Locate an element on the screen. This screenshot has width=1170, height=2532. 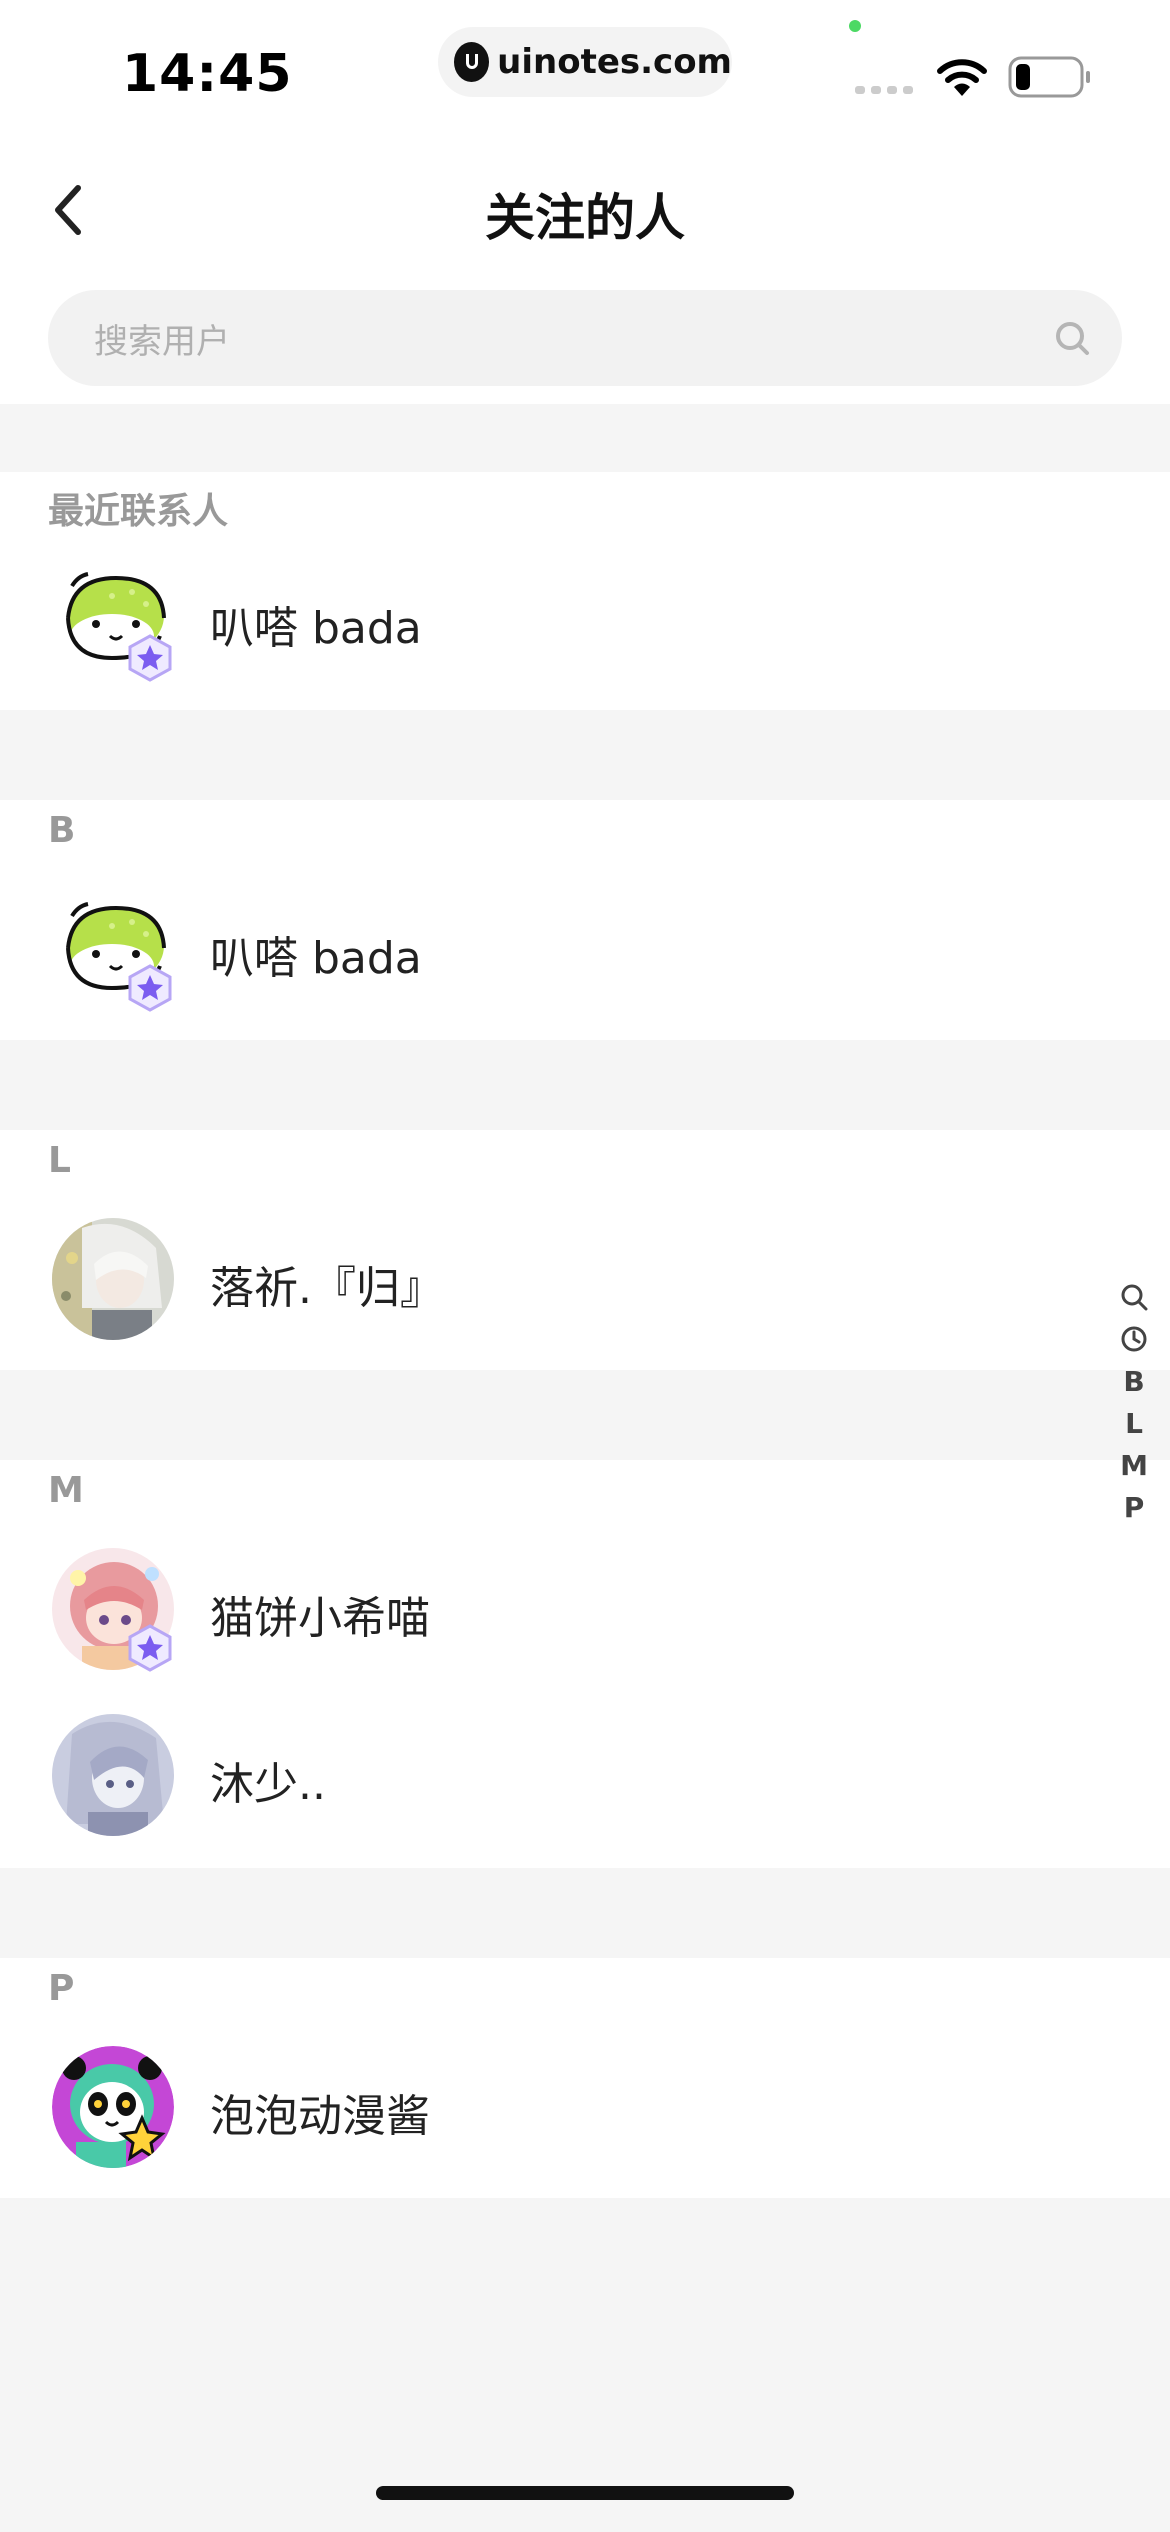
section-l: L 落祈.『归』 is located at coordinates (585, 1250).